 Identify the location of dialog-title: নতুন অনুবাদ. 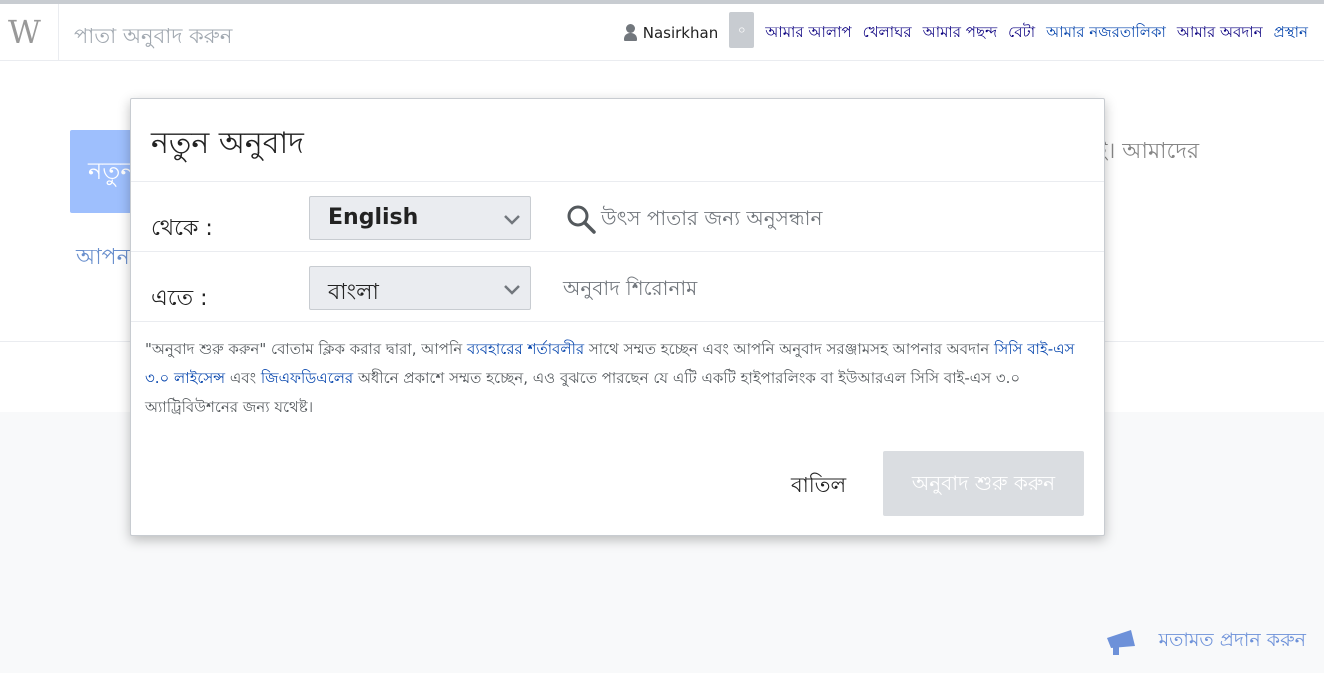
(227, 143).